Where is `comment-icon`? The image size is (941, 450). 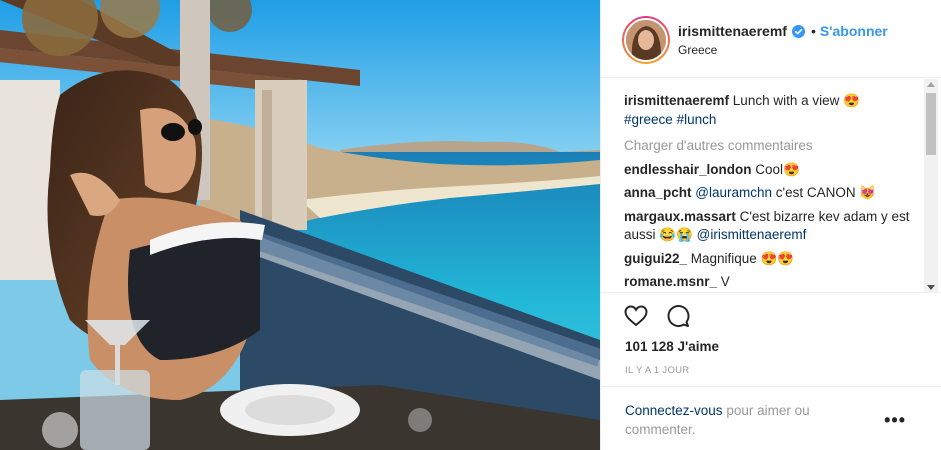
comment-icon is located at coordinates (678, 316).